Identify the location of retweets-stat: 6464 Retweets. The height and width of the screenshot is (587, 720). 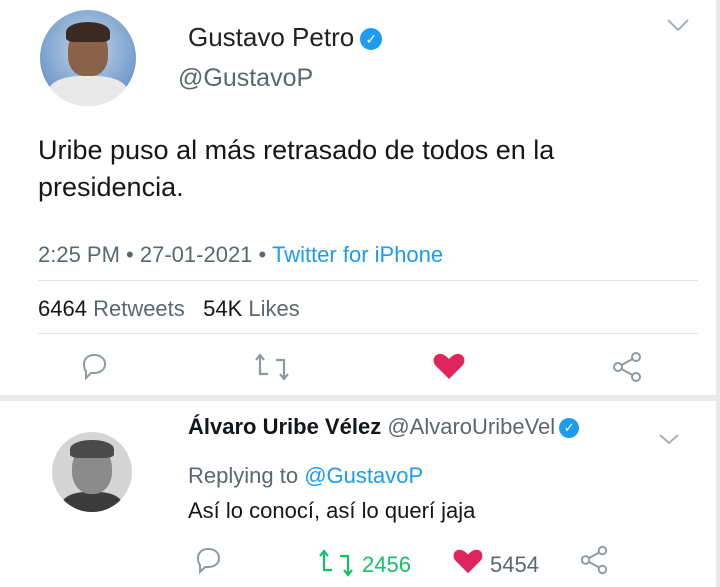
(111, 308).